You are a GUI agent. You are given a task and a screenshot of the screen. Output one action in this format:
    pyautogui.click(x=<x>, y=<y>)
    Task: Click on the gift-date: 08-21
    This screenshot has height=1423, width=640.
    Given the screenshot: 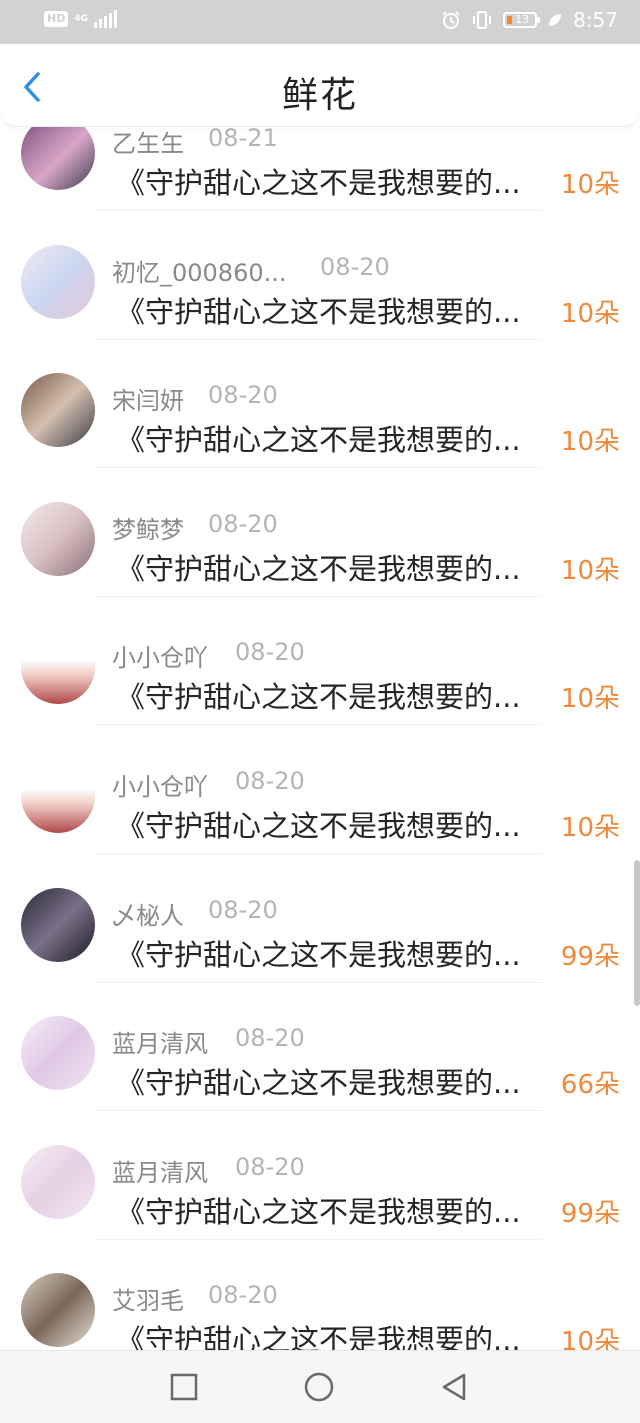 What is the action you would take?
    pyautogui.click(x=243, y=138)
    